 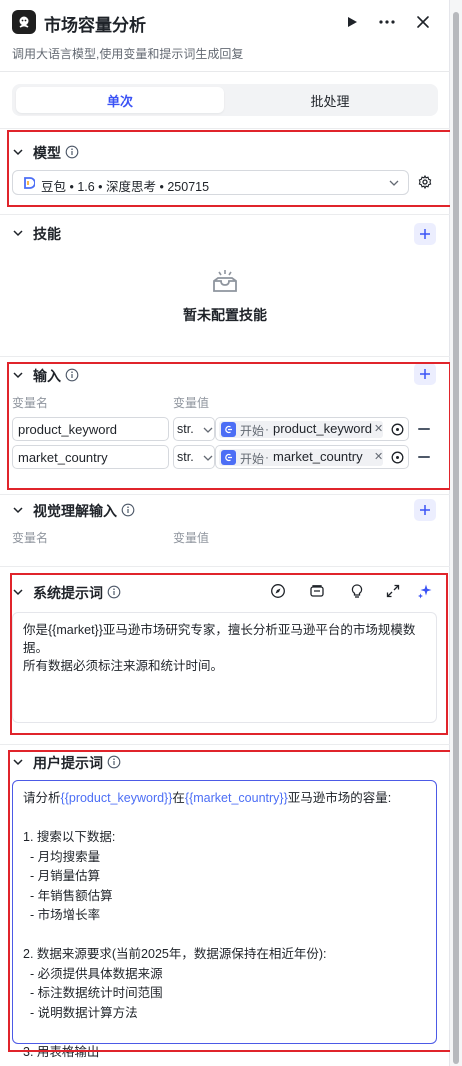 I want to click on ai-sparkle-icon, so click(x=425, y=591).